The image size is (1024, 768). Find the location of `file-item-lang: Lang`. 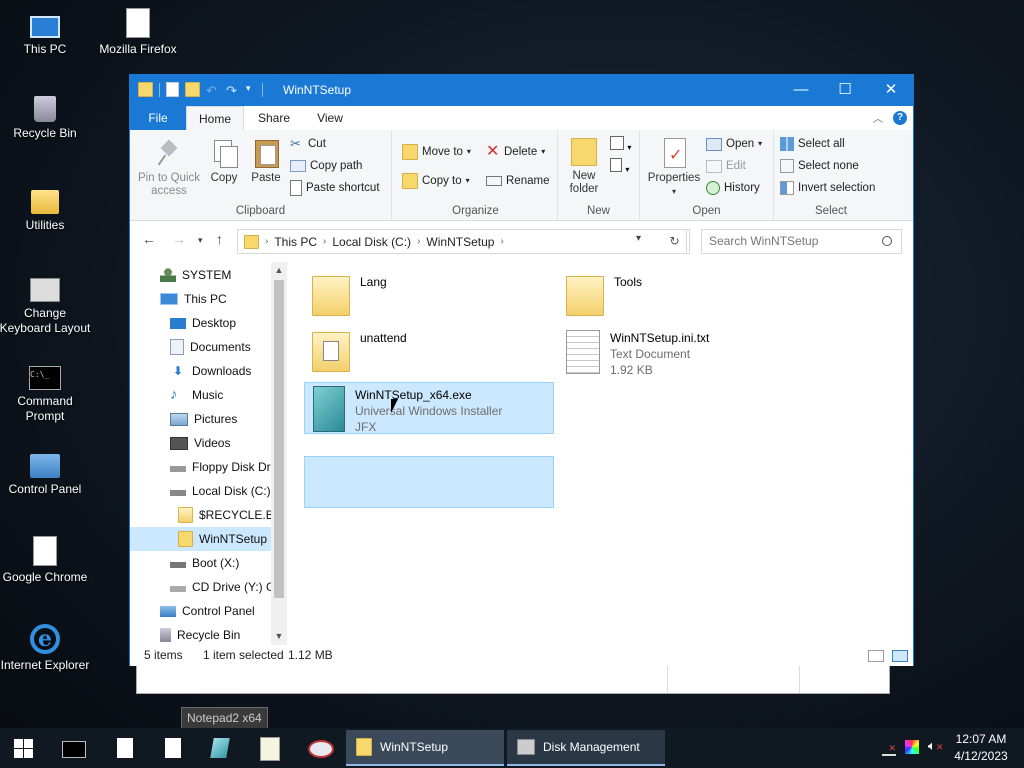

file-item-lang: Lang is located at coordinates (436, 296).